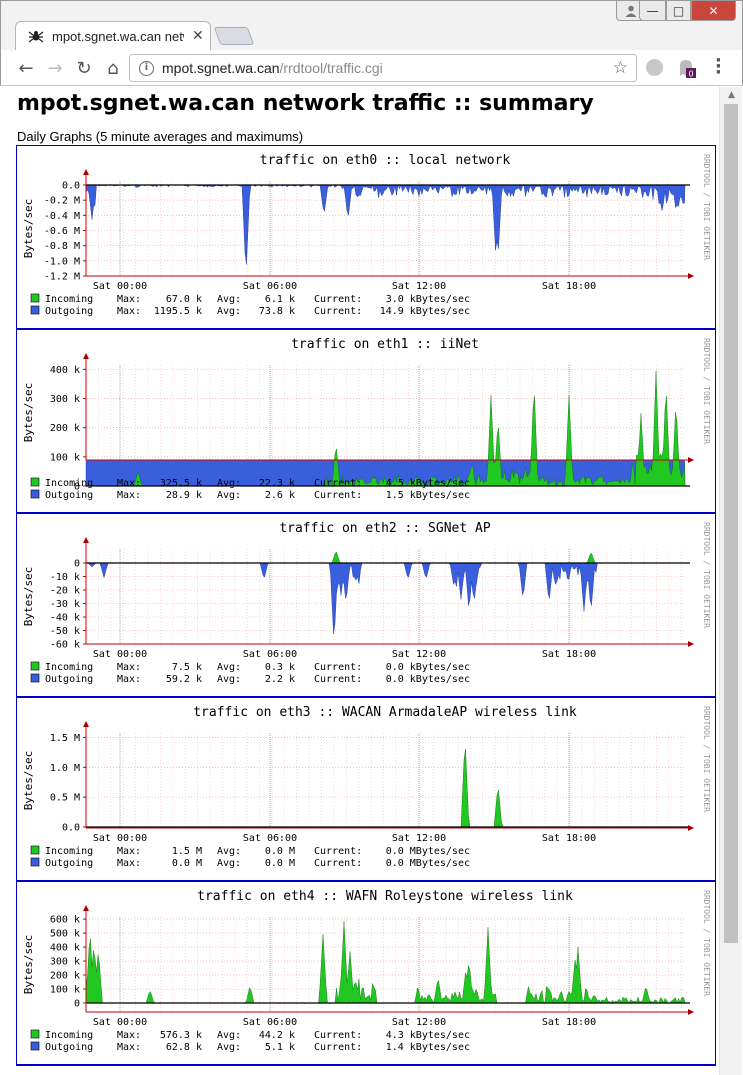  Describe the element at coordinates (428, 851) in the screenshot. I see `legend-current: 0.0 MBytes/sec` at that location.